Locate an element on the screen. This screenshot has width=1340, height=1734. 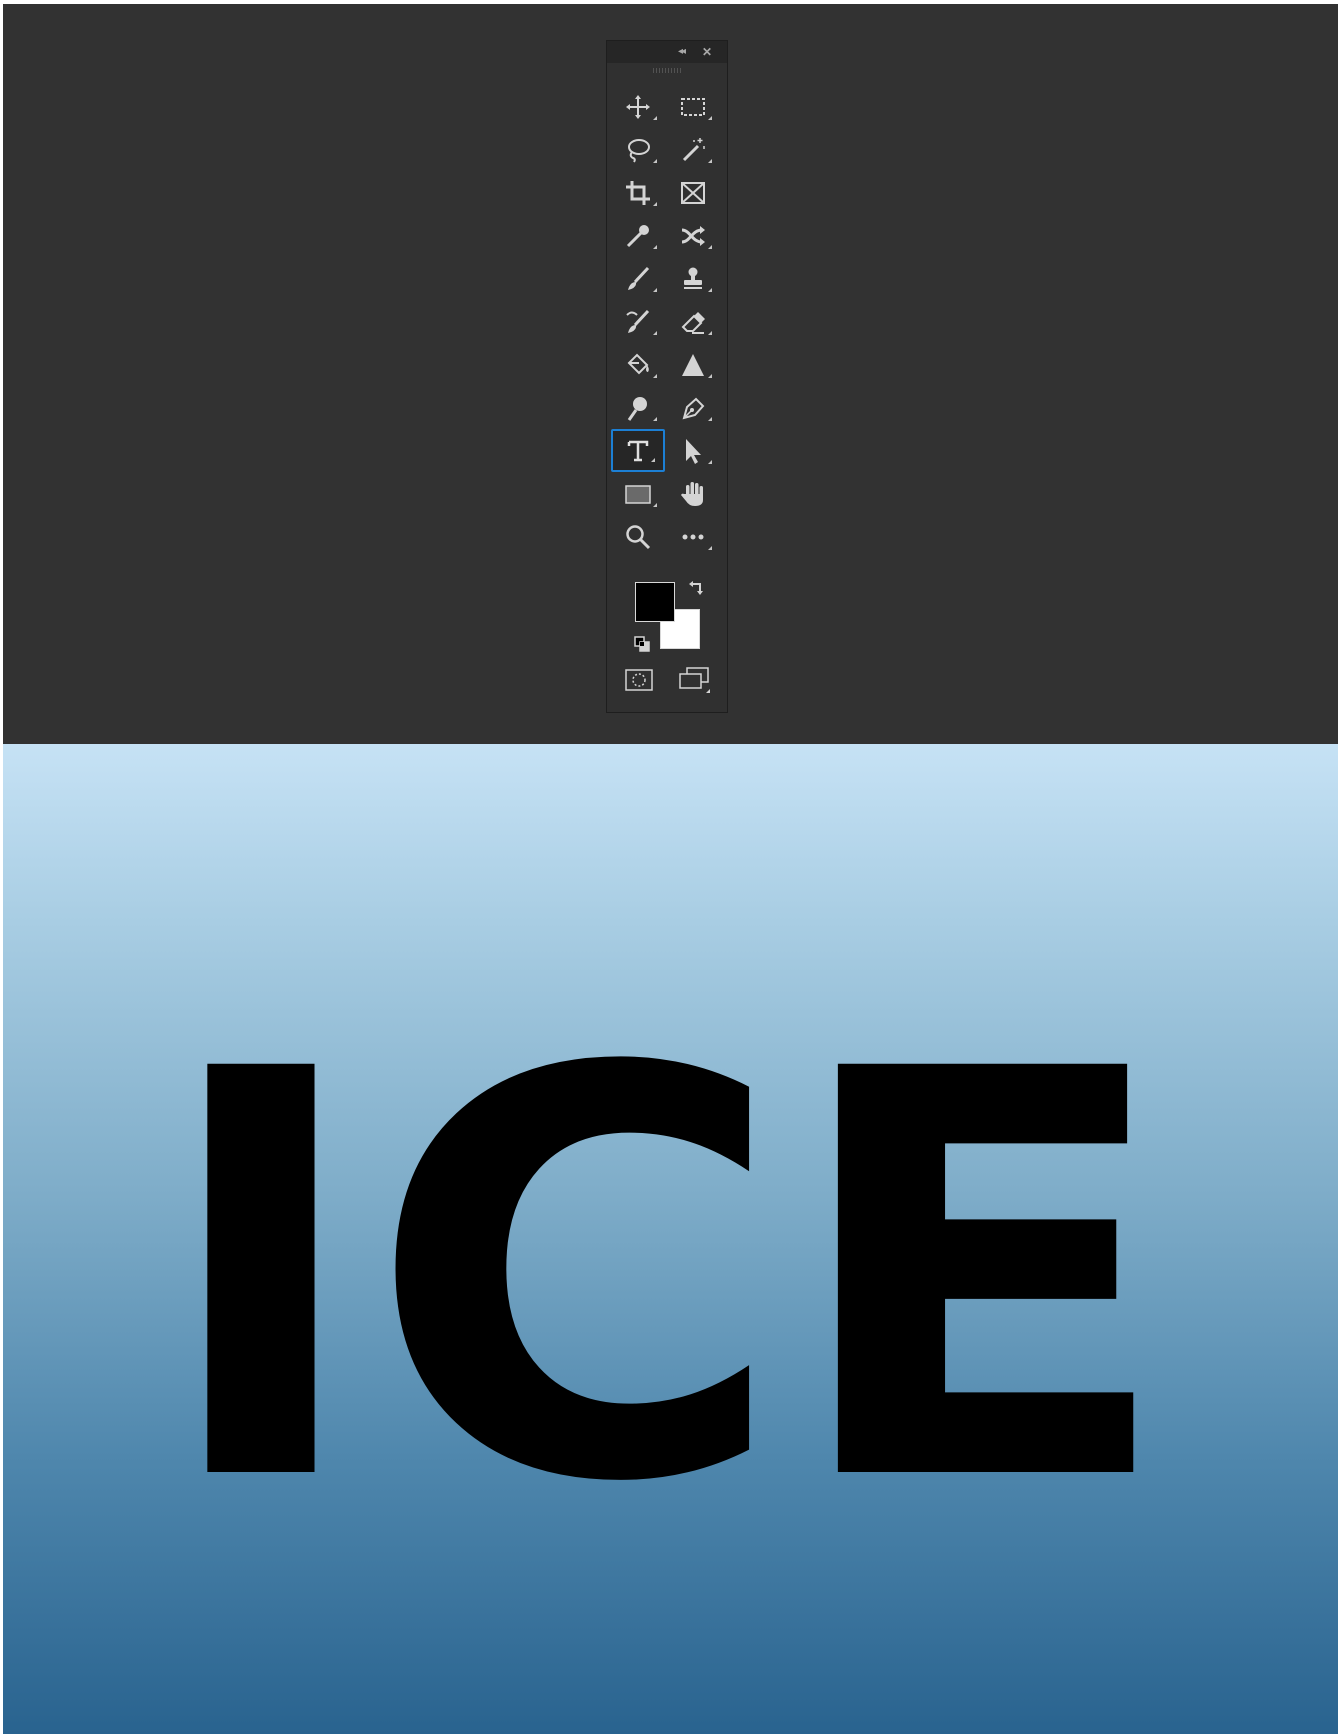
rectangle-tool is located at coordinates (638, 493).